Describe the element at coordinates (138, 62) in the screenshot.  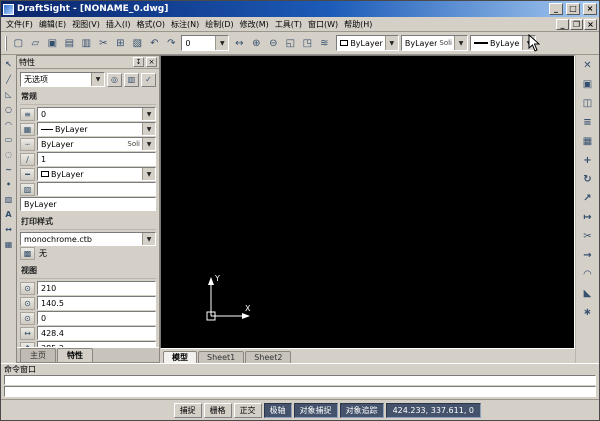
I see `pin-icon: ↧` at that location.